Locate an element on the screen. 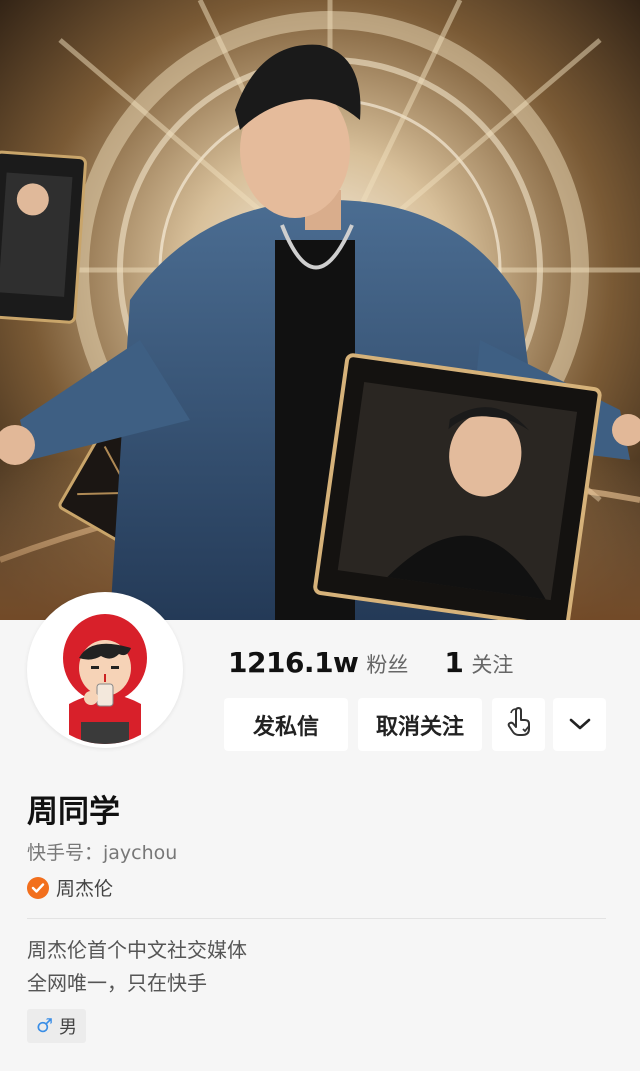 This screenshot has height=1071, width=640. followers-count: 1216.1w is located at coordinates (293, 662).